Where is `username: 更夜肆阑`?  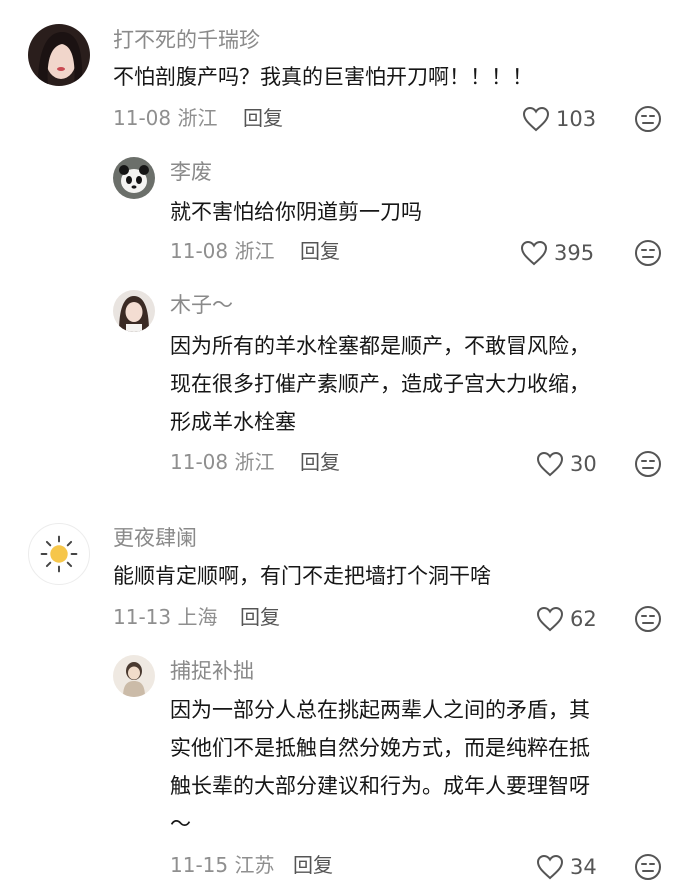
username: 更夜肆阑 is located at coordinates (155, 538).